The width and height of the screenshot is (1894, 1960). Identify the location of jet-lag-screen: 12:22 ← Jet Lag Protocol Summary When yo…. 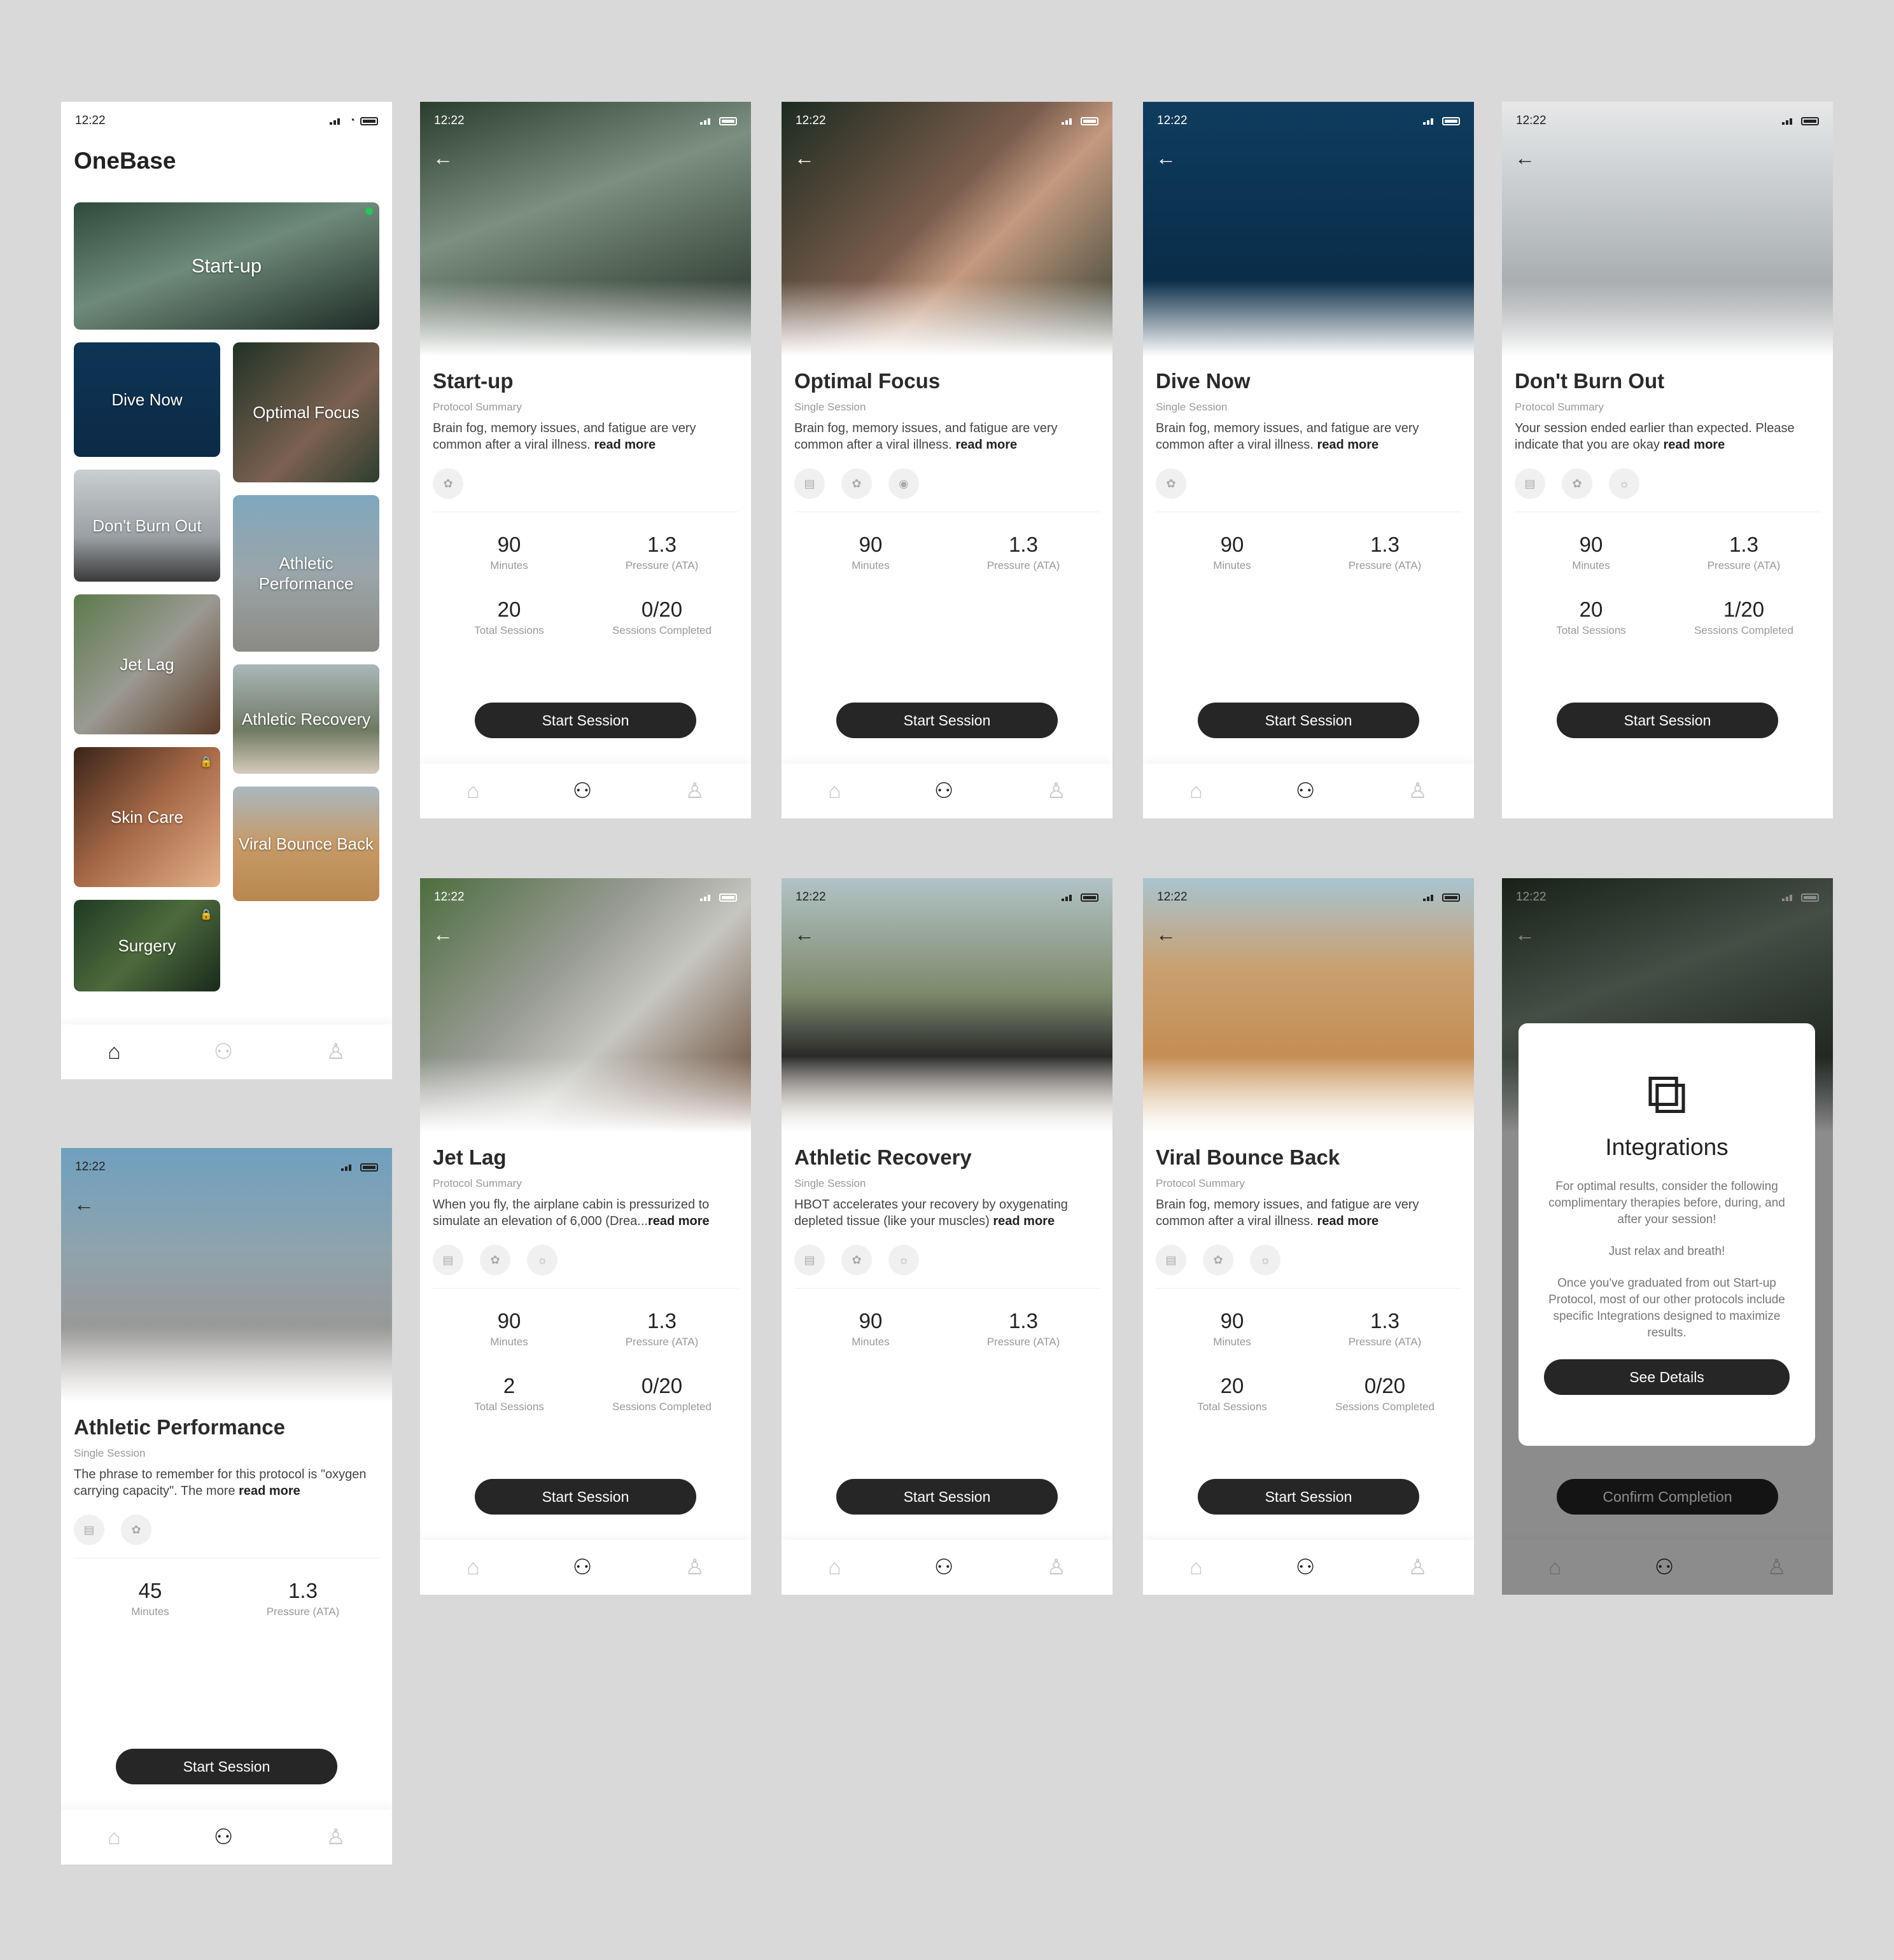
(585, 1236).